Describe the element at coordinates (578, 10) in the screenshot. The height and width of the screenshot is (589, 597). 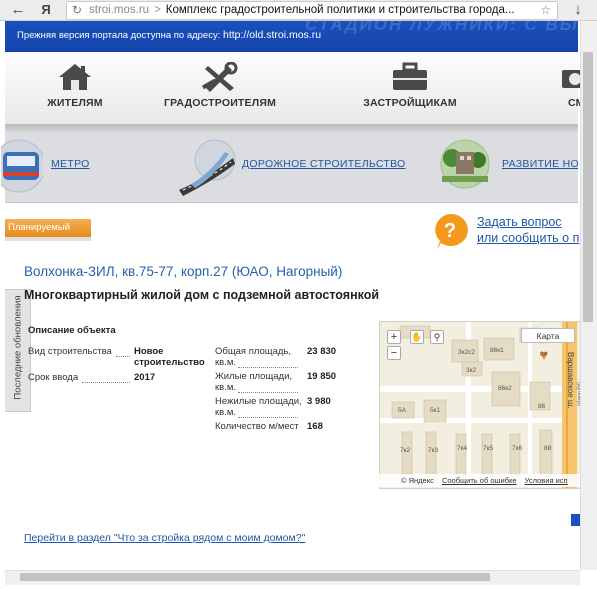
I see `download-icon: ↓` at that location.